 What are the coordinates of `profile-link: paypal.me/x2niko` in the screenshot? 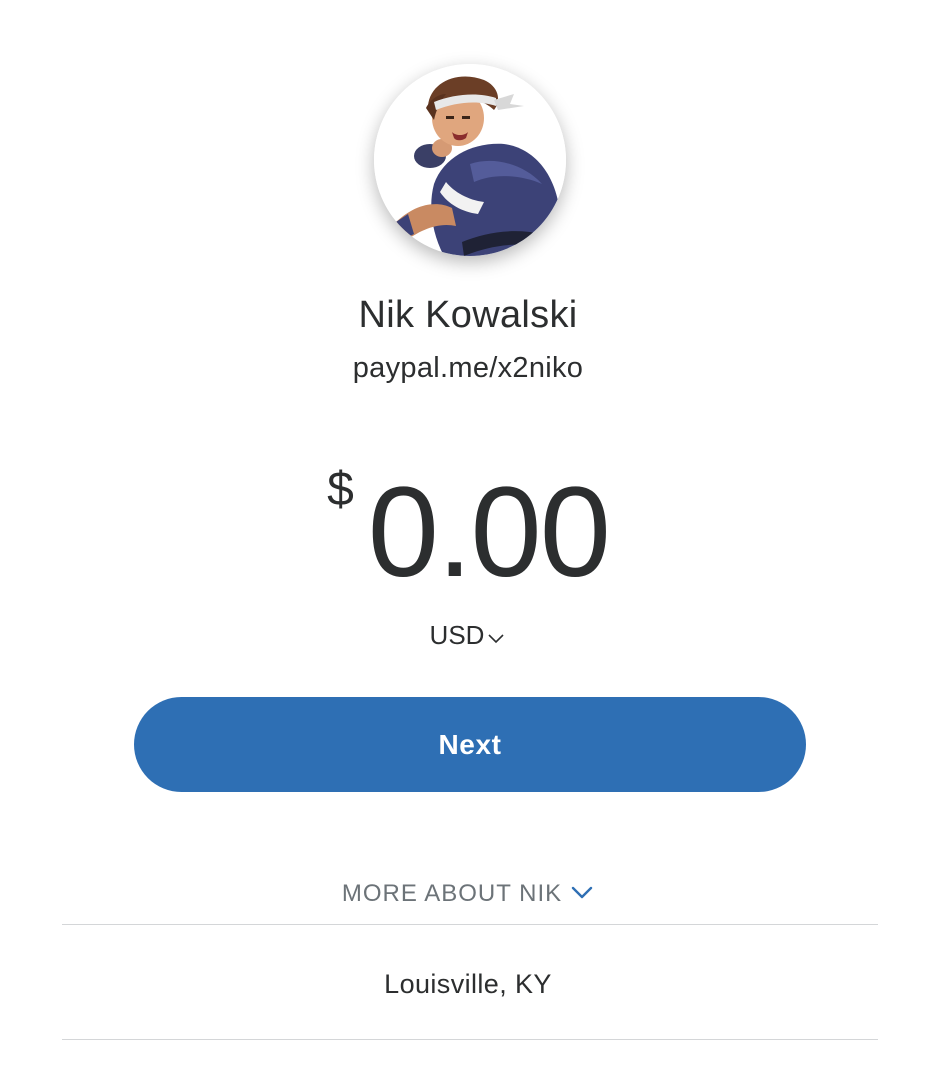 It's located at (468, 368).